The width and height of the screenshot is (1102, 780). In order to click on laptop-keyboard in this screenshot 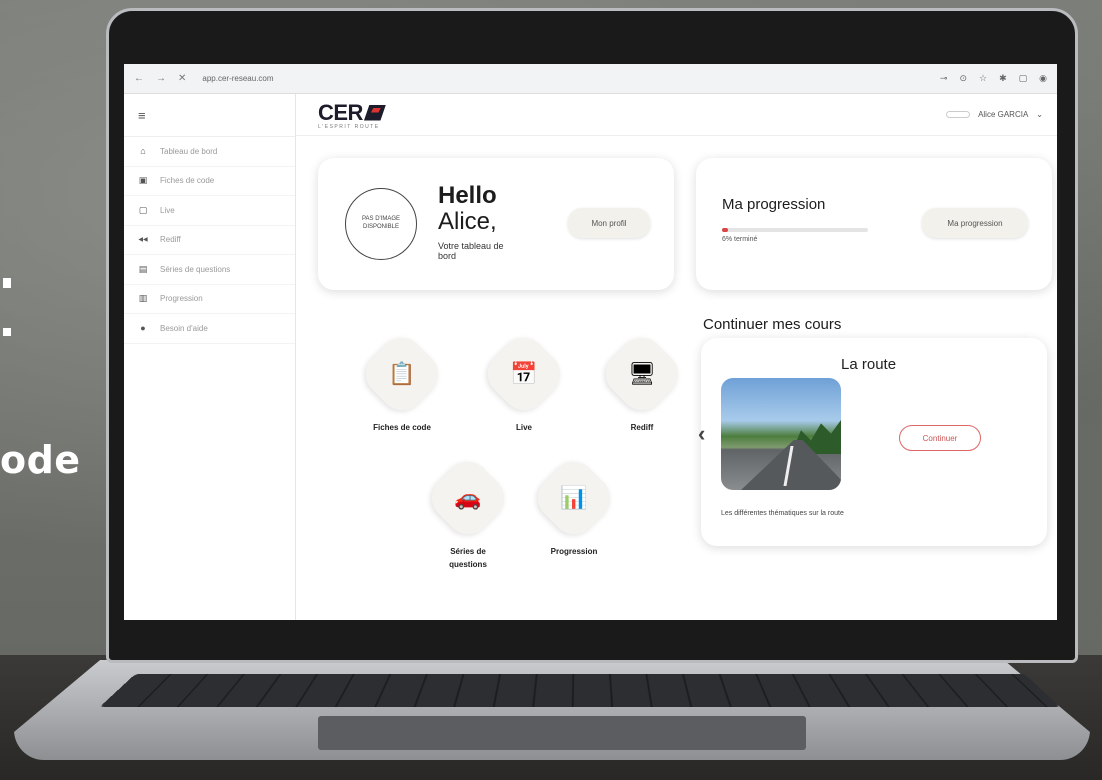, I will do `click(580, 691)`.